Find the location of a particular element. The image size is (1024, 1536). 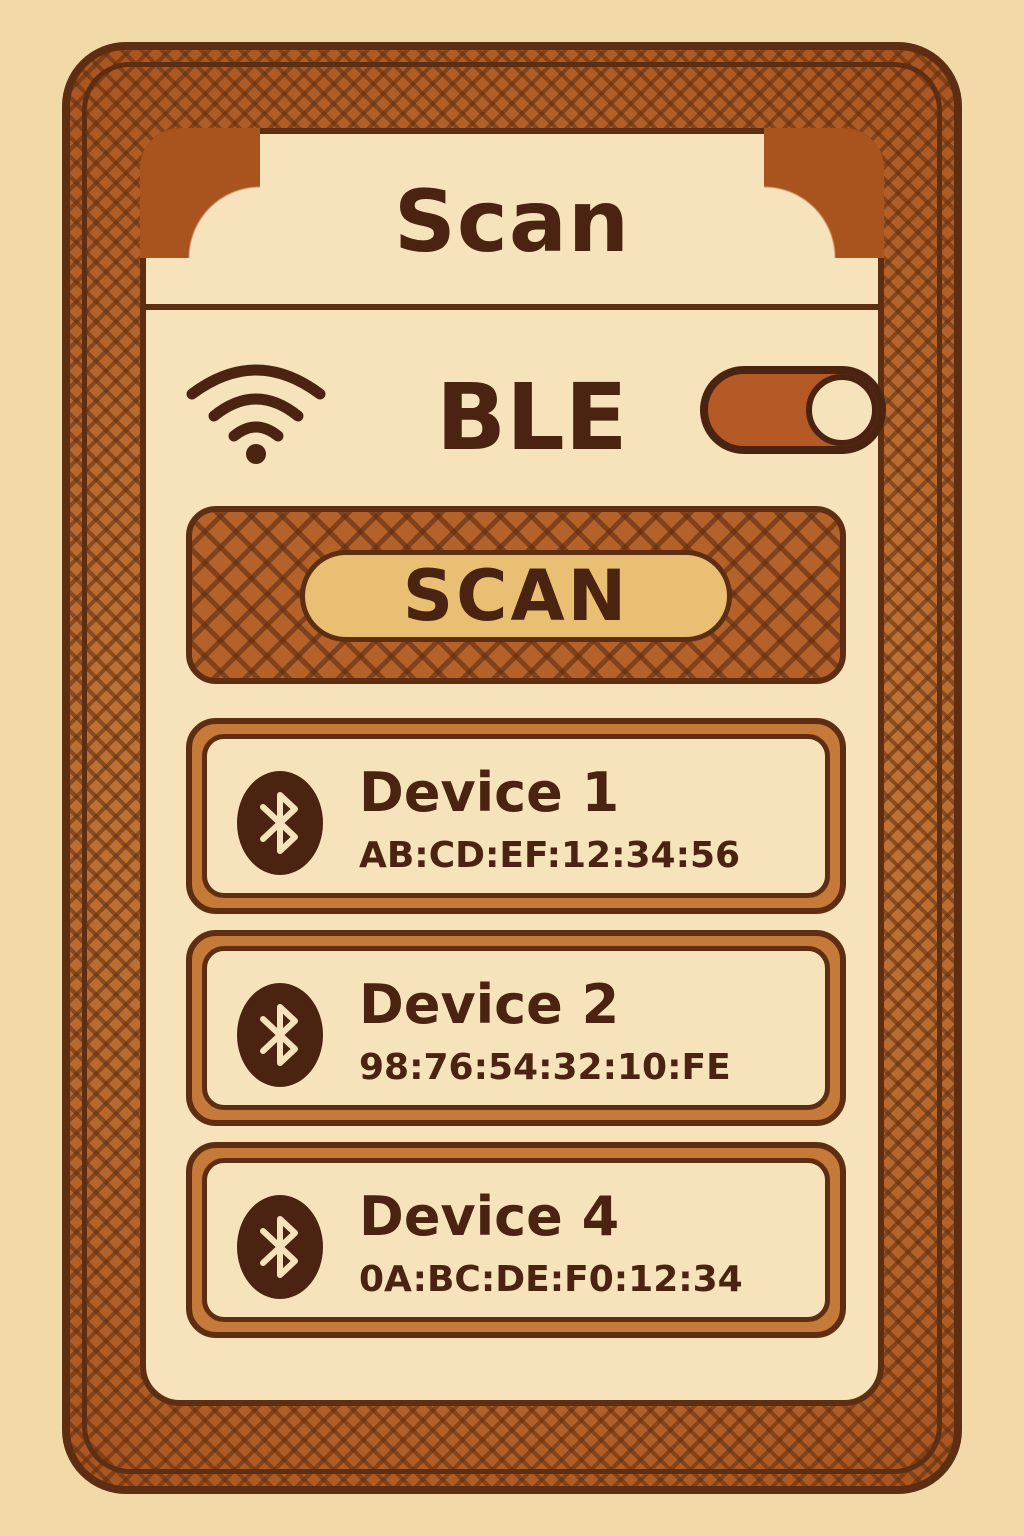

device-name: Device 2 is located at coordinates (489, 1004).